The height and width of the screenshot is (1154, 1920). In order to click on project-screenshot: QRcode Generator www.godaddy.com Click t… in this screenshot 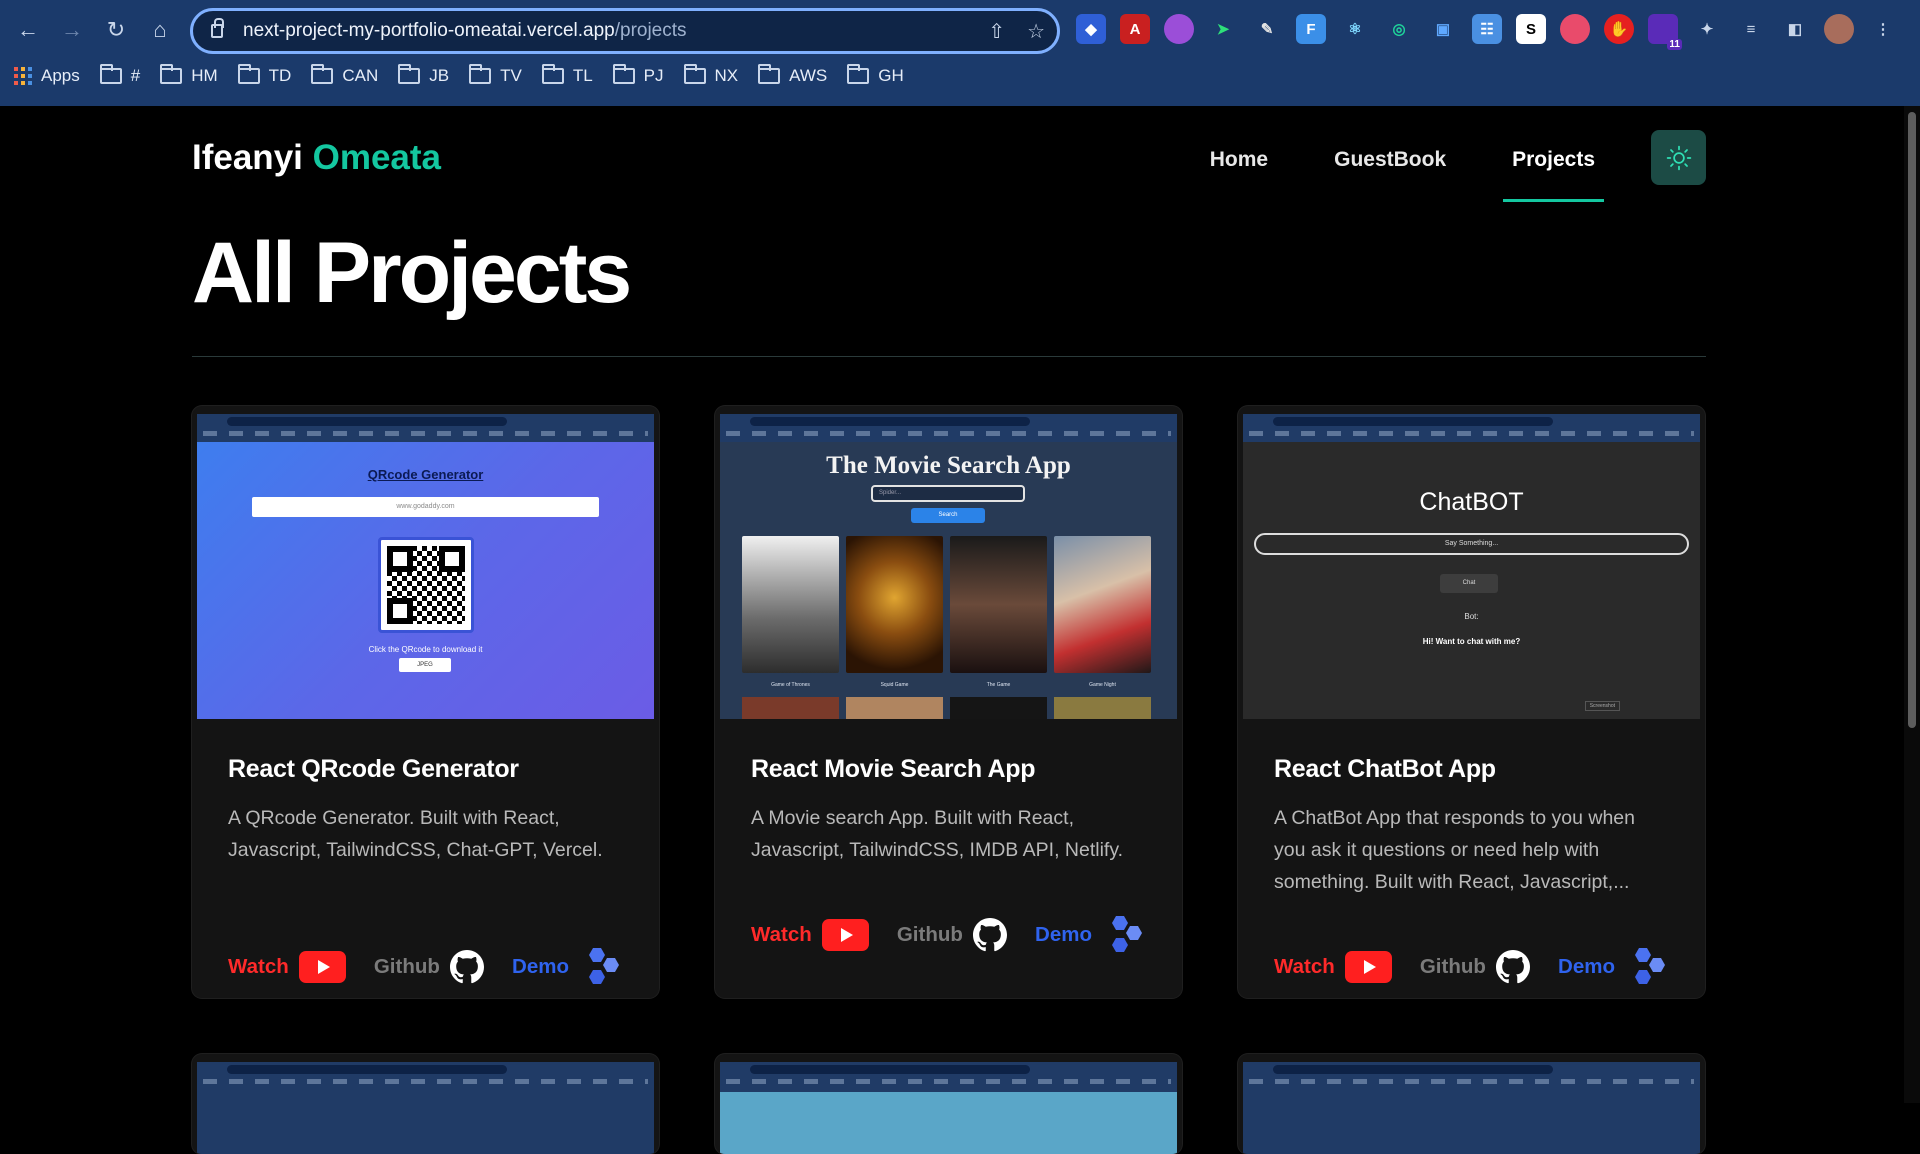, I will do `click(425, 566)`.